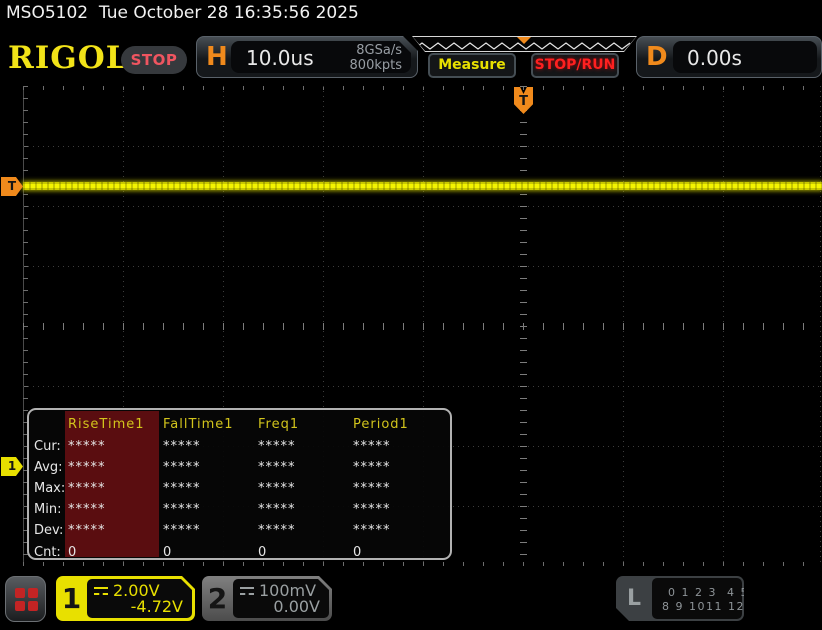 The image size is (822, 630). Describe the element at coordinates (217, 598) in the screenshot. I see `channel2-number: 2` at that location.